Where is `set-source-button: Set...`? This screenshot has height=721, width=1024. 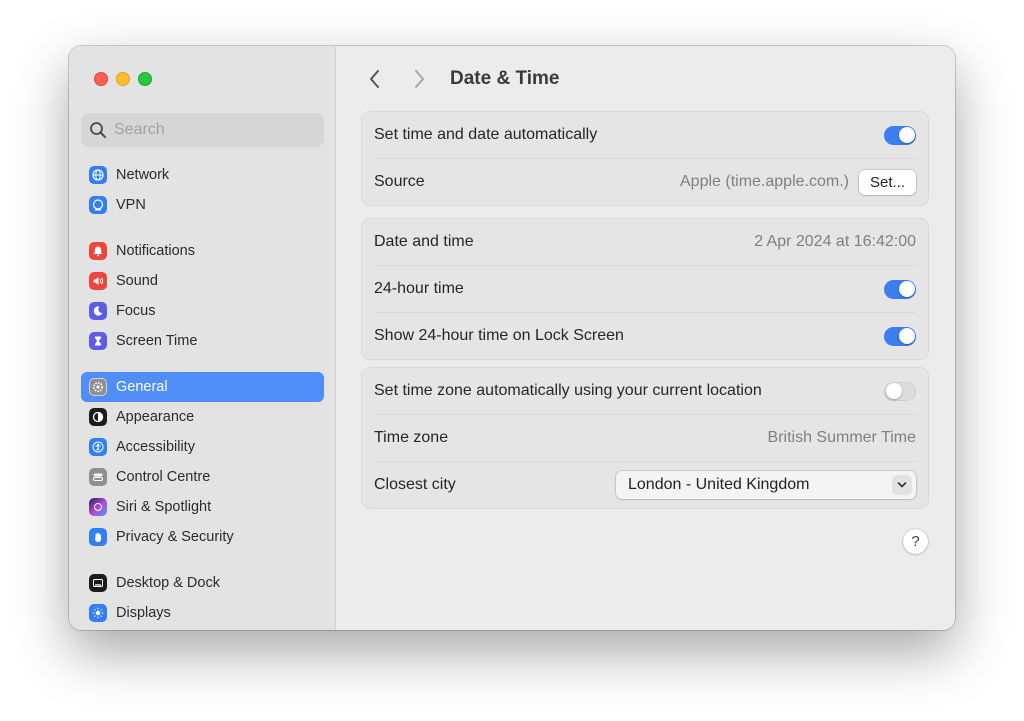
set-source-button: Set... is located at coordinates (887, 182).